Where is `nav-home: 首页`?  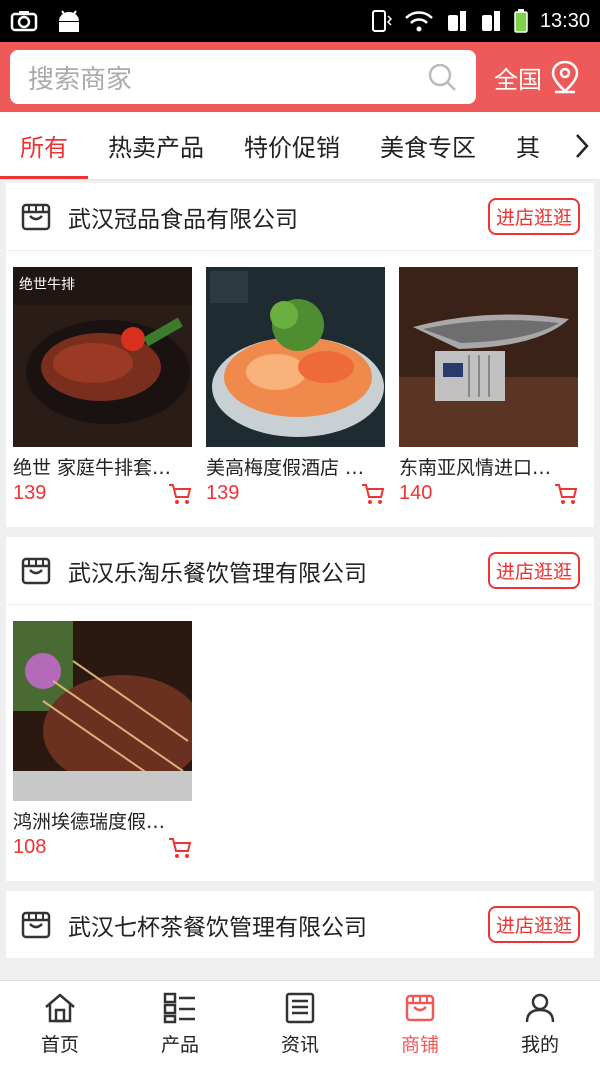
nav-home: 首页 is located at coordinates (60, 1024).